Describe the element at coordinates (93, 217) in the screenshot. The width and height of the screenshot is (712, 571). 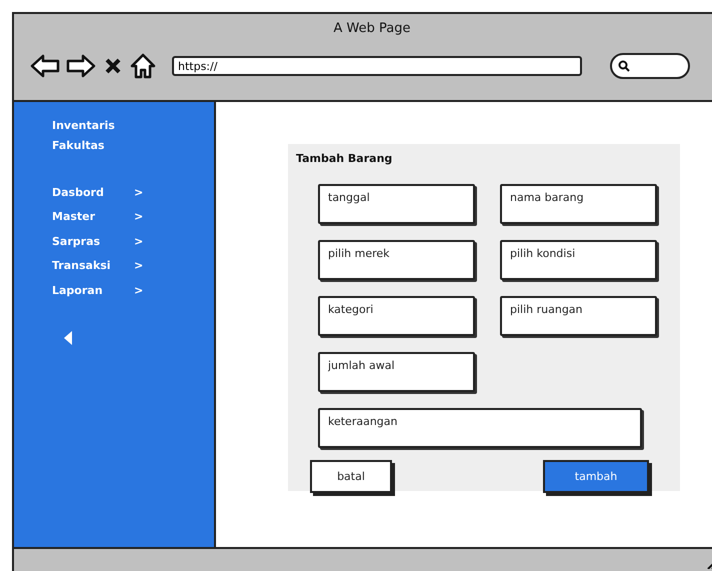
I see `sidebar-item: Master` at that location.